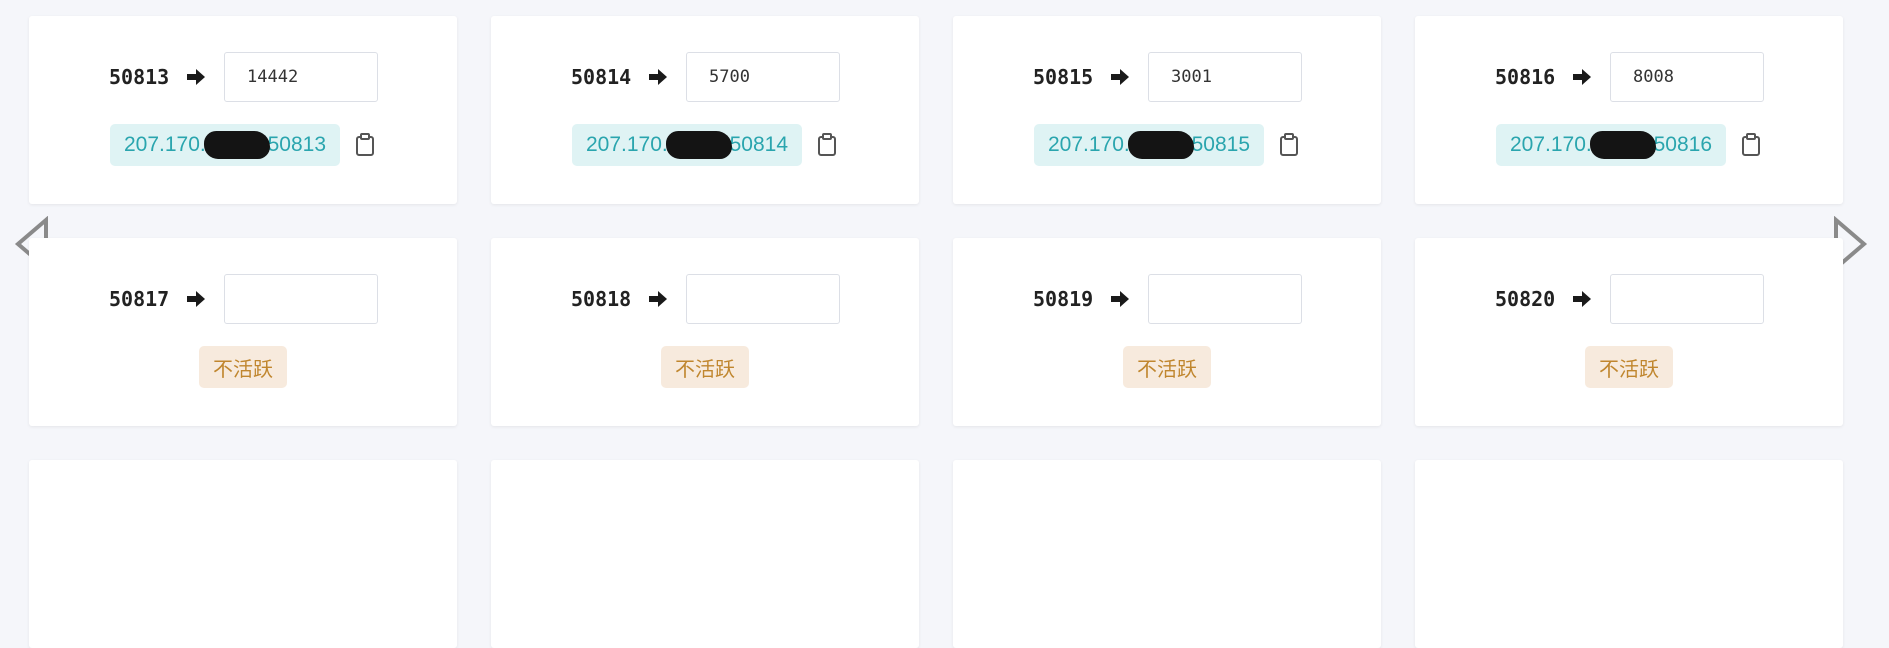 This screenshot has height=648, width=1889. What do you see at coordinates (139, 77) in the screenshot?
I see `public-port: 50813` at bounding box center [139, 77].